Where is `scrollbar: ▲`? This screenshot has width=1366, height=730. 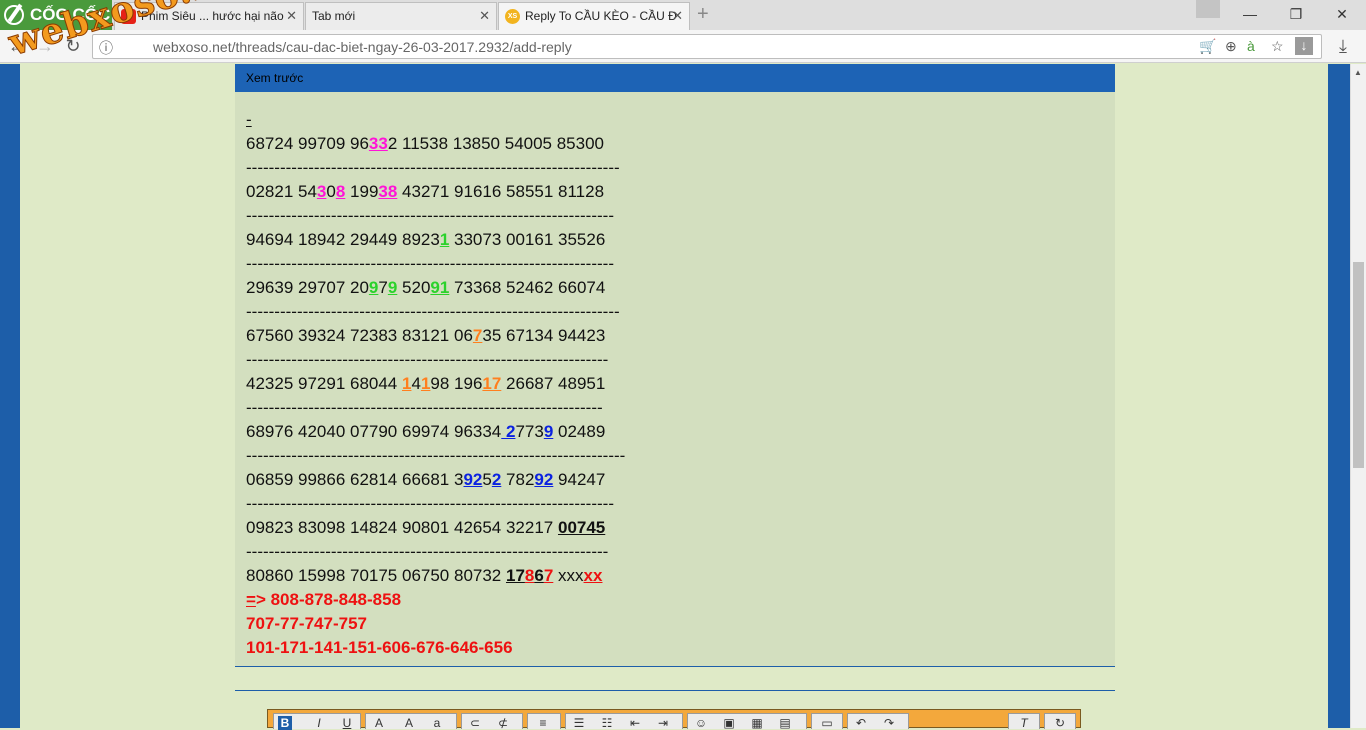 scrollbar: ▲ is located at coordinates (1358, 396).